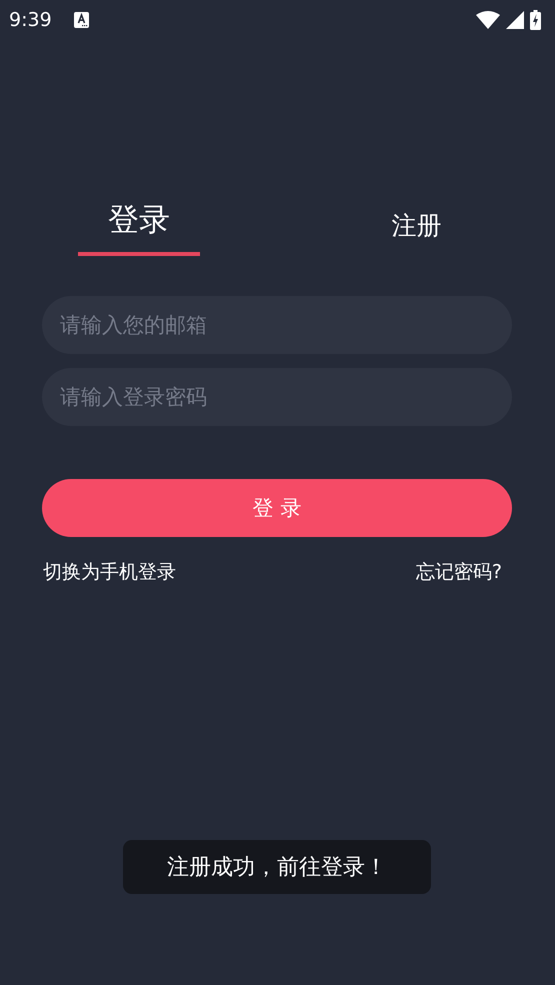  I want to click on input-field: 请输入您的邮箱, so click(277, 325).